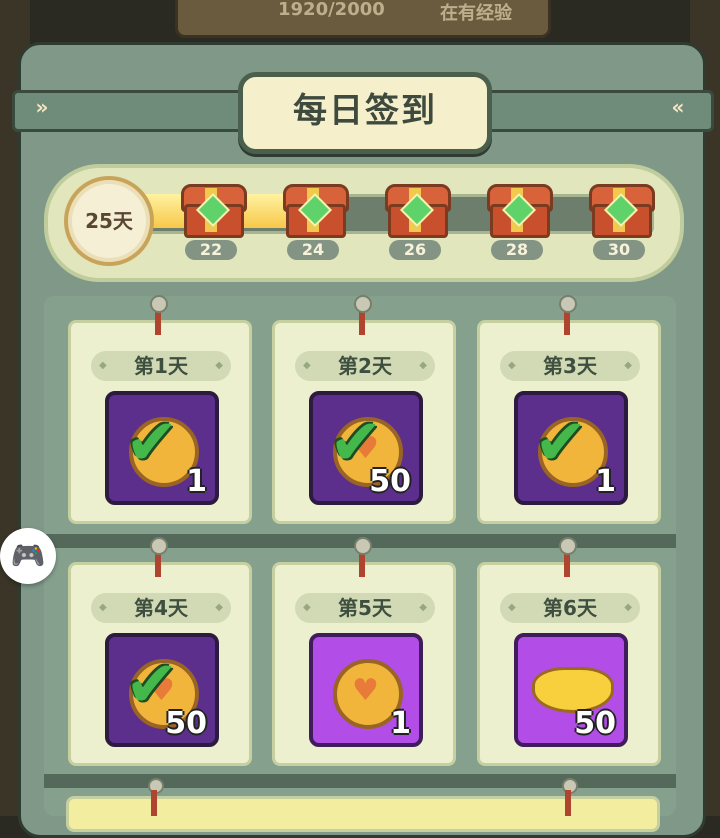 Image resolution: width=720 pixels, height=838 pixels. I want to click on day-label: 第2天, so click(365, 366).